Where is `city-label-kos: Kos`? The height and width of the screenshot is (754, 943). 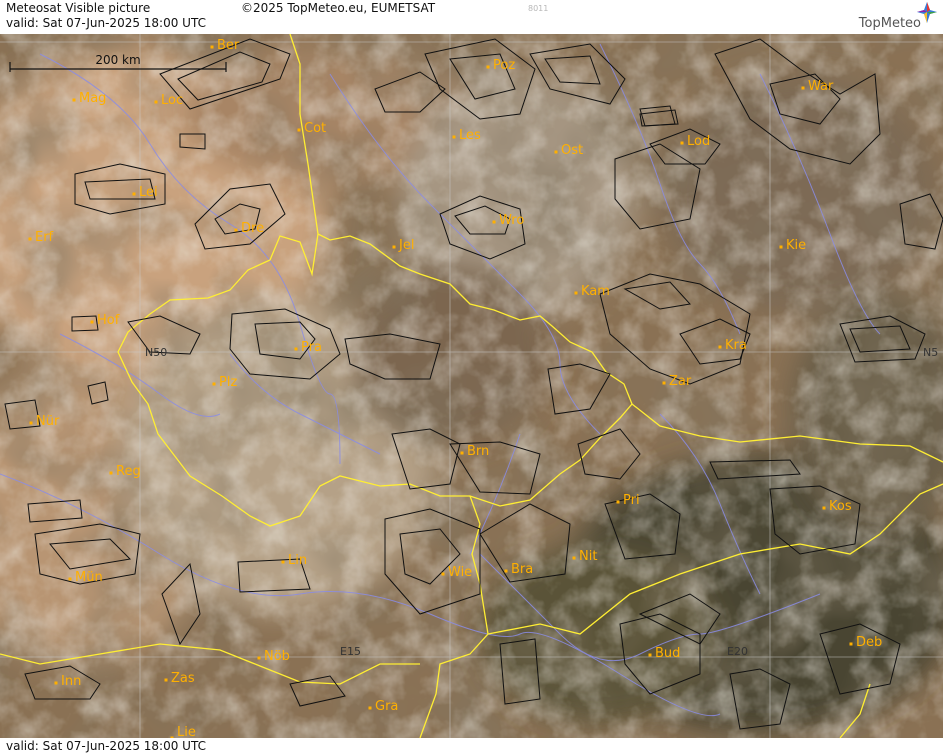
city-label-kos: Kos is located at coordinates (840, 506).